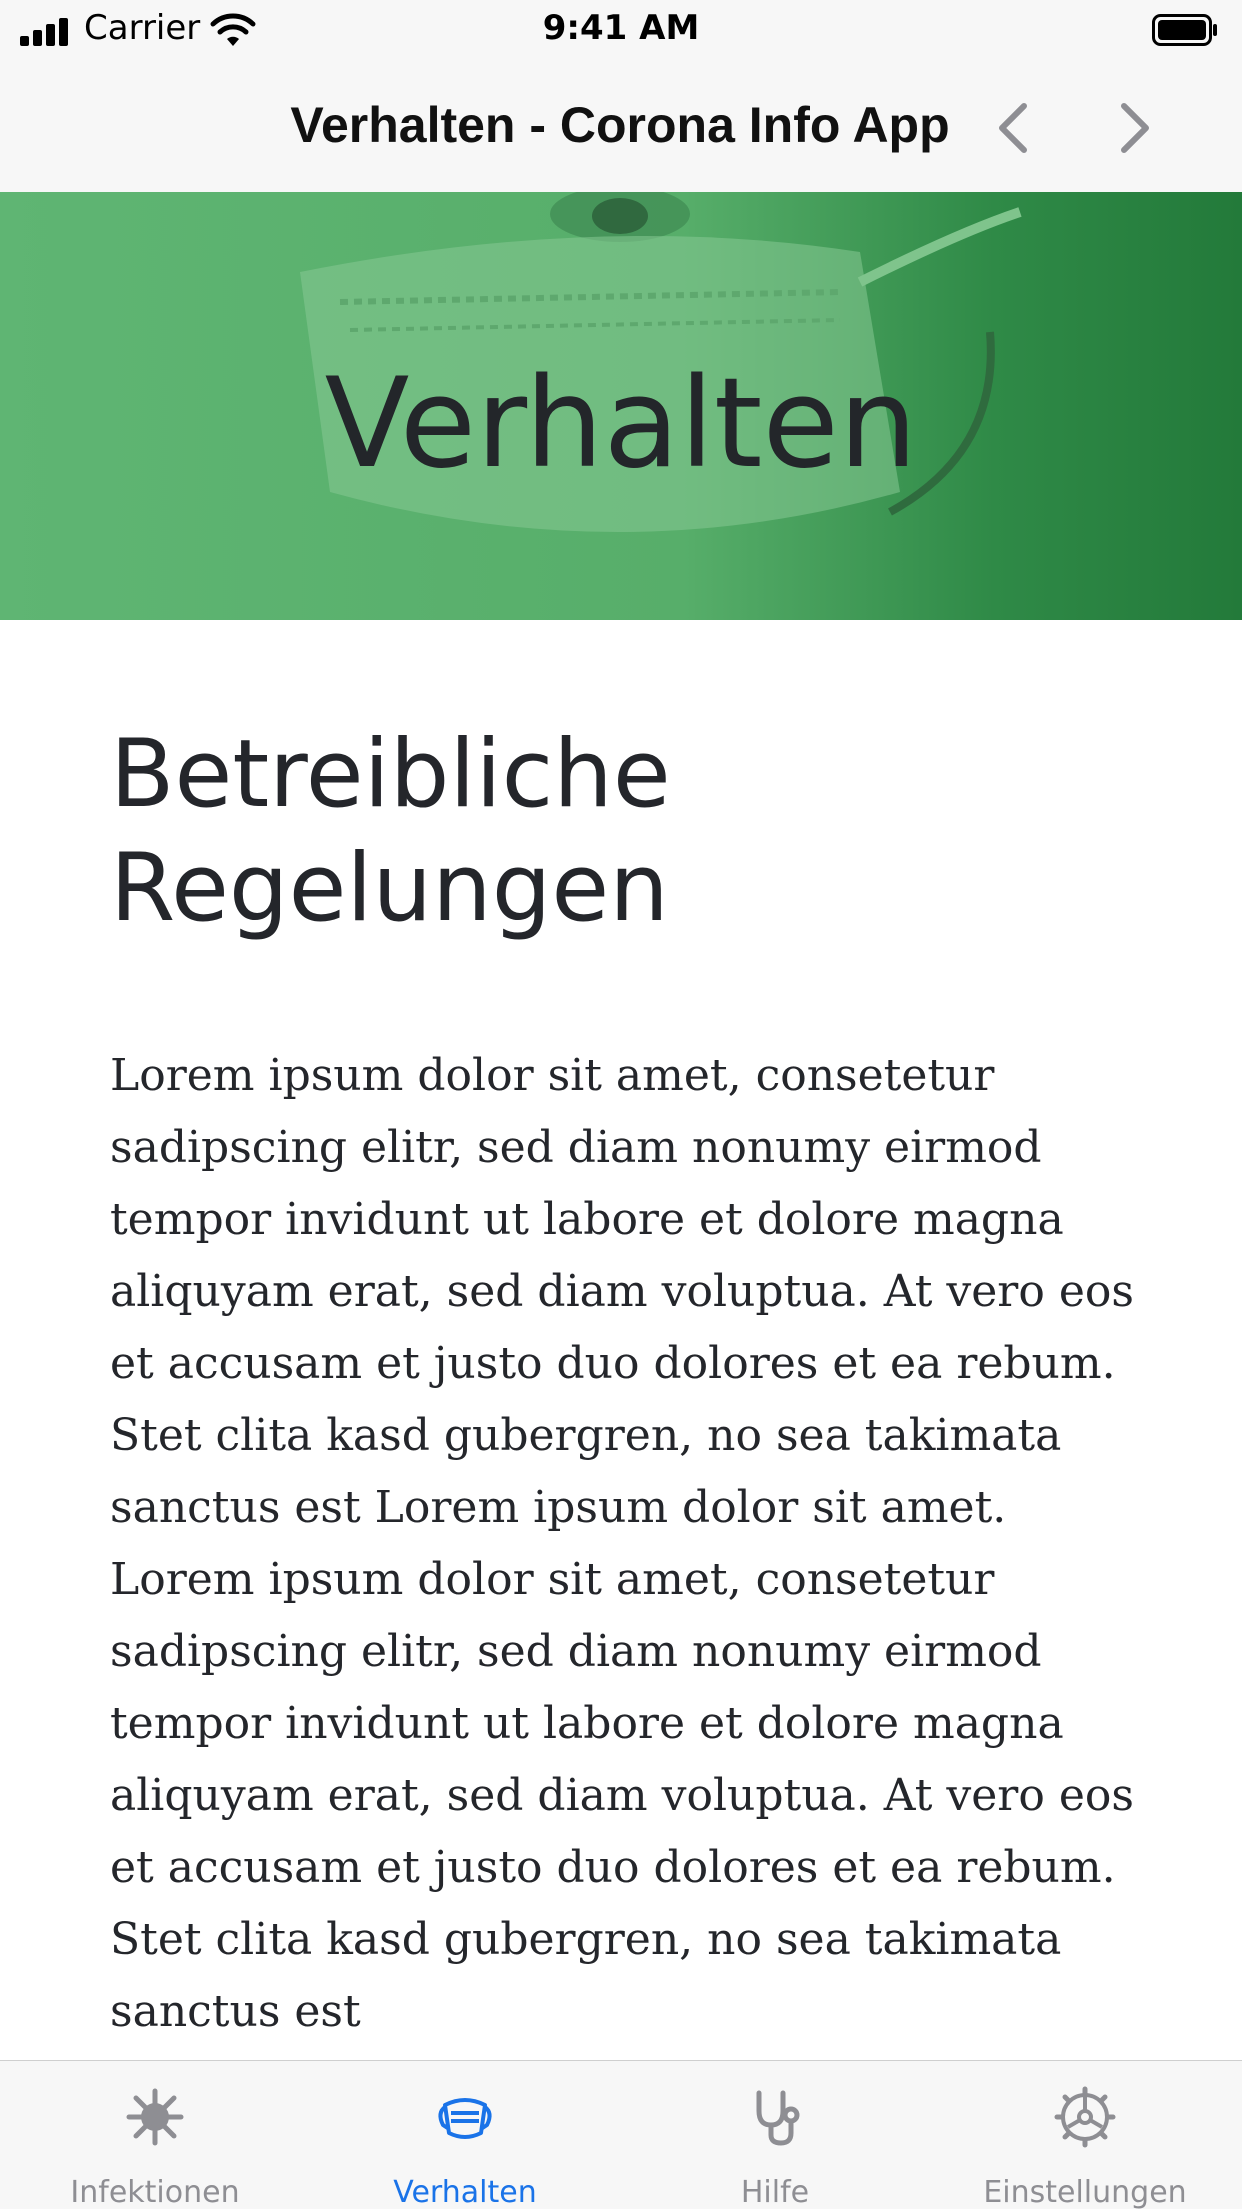 This screenshot has height=2210, width=1242. What do you see at coordinates (465, 2192) in the screenshot?
I see `tab-label: Verhalten` at bounding box center [465, 2192].